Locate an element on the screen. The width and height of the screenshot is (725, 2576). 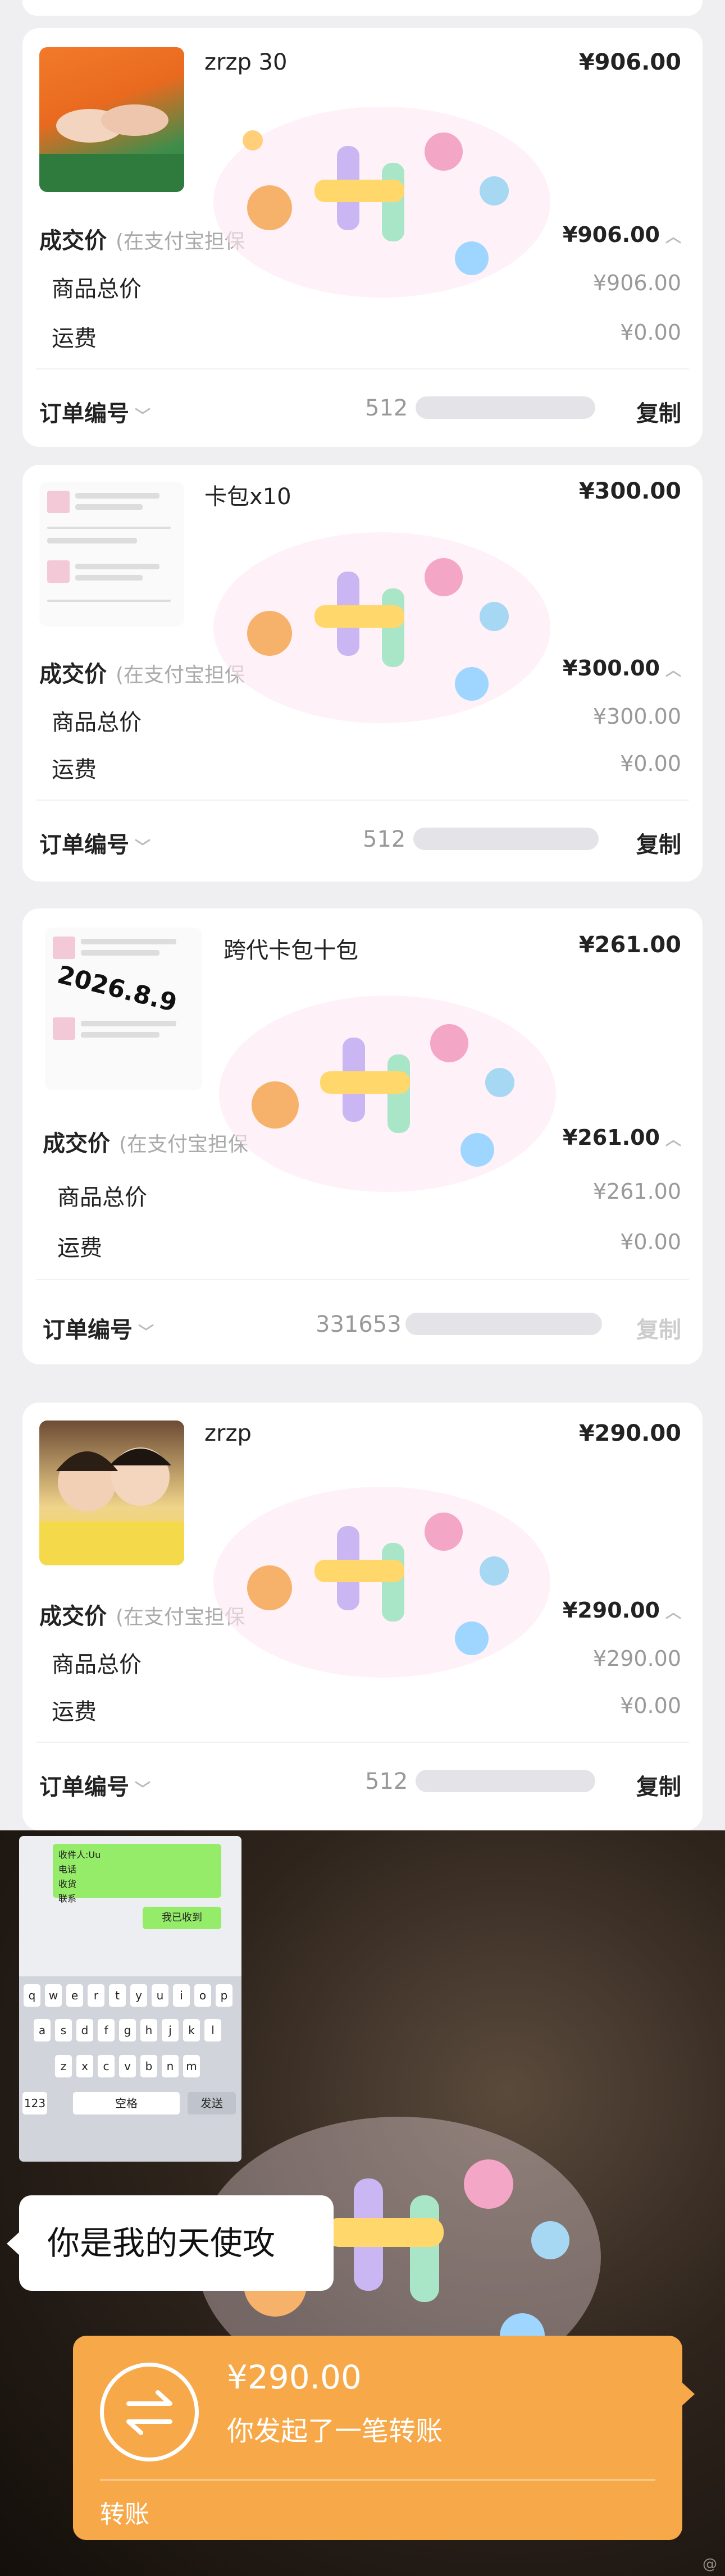
key-c: c is located at coordinates (106, 2066).